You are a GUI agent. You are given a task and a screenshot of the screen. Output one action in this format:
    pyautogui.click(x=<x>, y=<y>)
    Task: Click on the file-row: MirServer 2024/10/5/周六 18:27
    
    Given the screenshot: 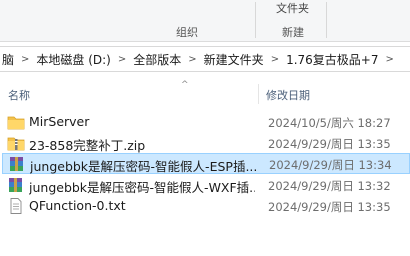 What is the action you would take?
    pyautogui.click(x=206, y=122)
    